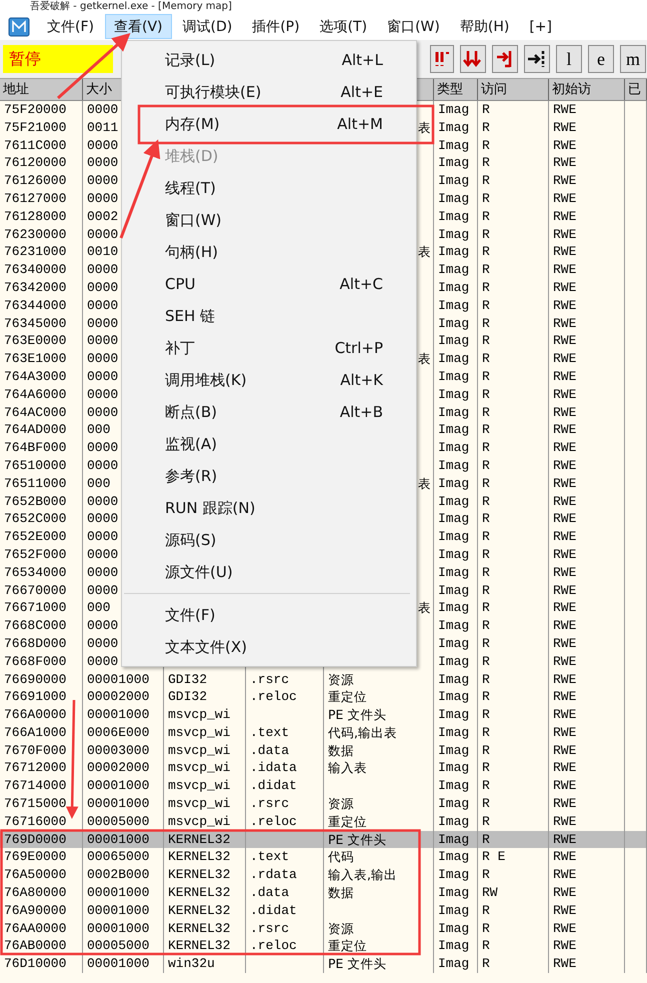 The height and width of the screenshot is (983, 647). What do you see at coordinates (323, 893) in the screenshot?
I see `table-row: 76A80000 00001000 KERNEL32 .data 数据 Imag RW RWE` at bounding box center [323, 893].